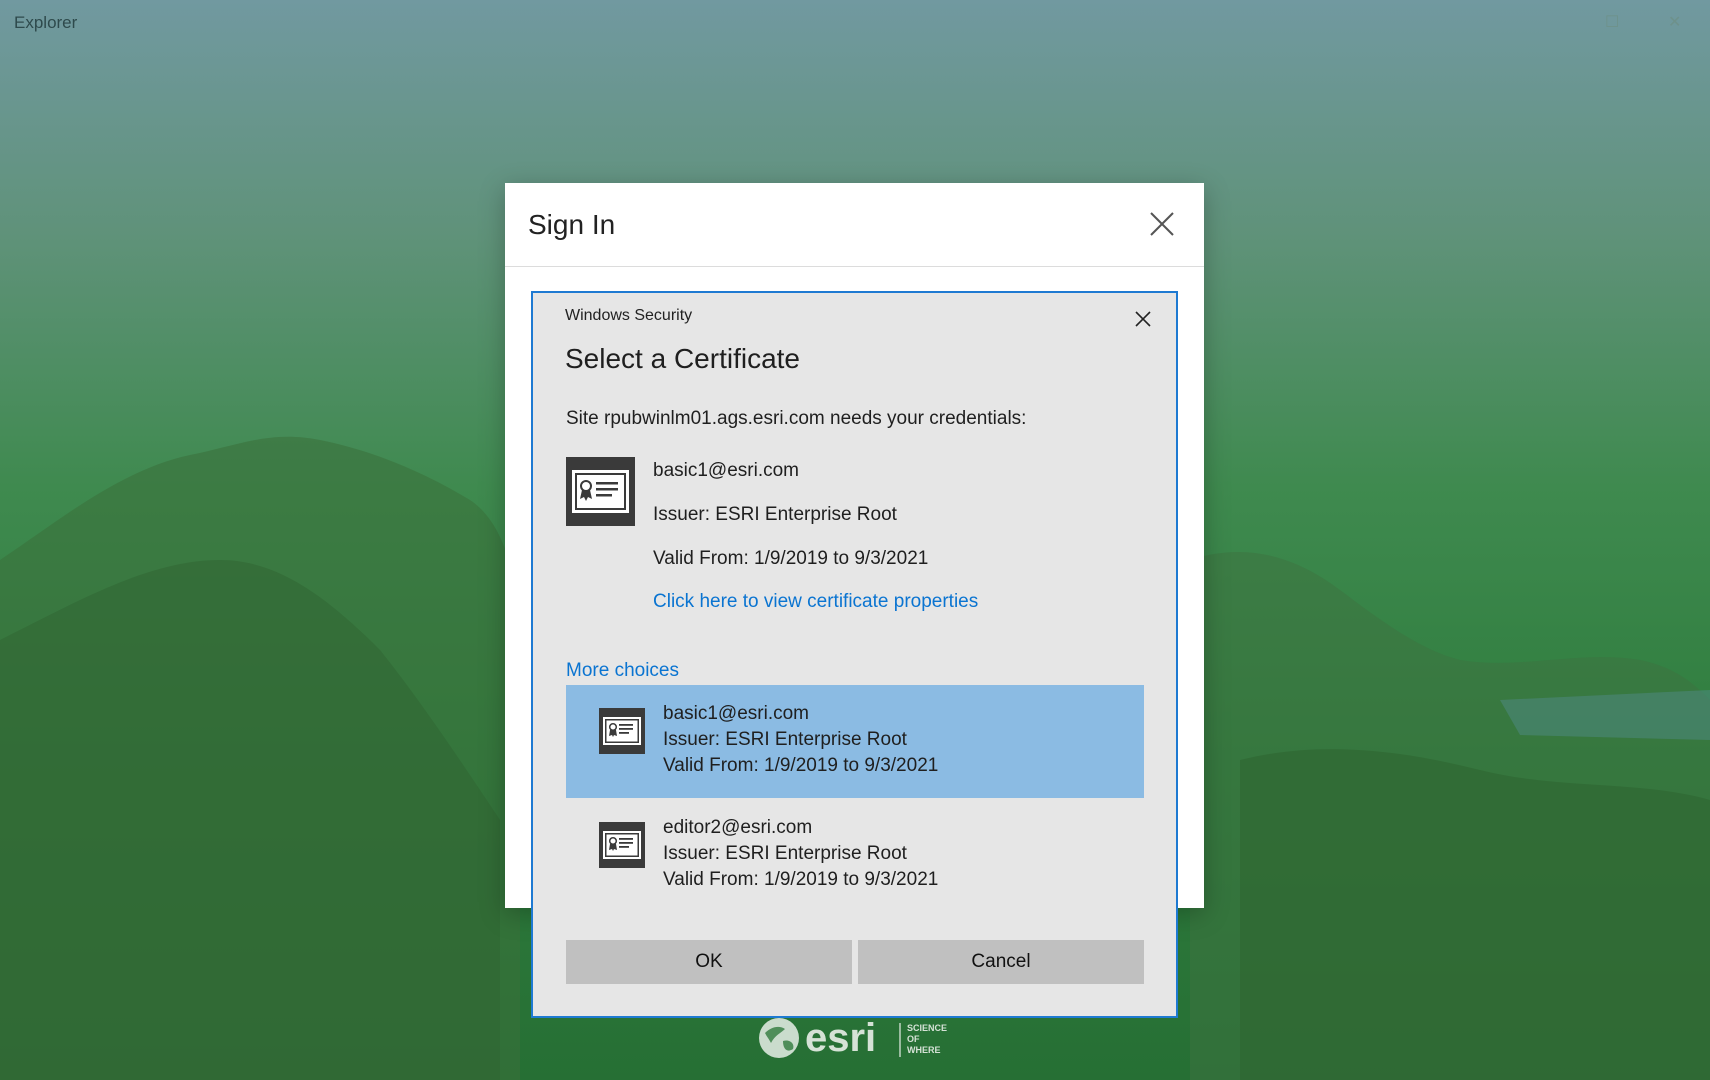 This screenshot has width=1710, height=1080. I want to click on app-title: Explorer, so click(46, 22).